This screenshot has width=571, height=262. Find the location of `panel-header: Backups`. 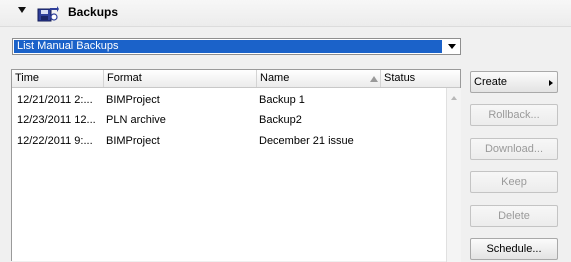

panel-header: Backups is located at coordinates (285, 14).